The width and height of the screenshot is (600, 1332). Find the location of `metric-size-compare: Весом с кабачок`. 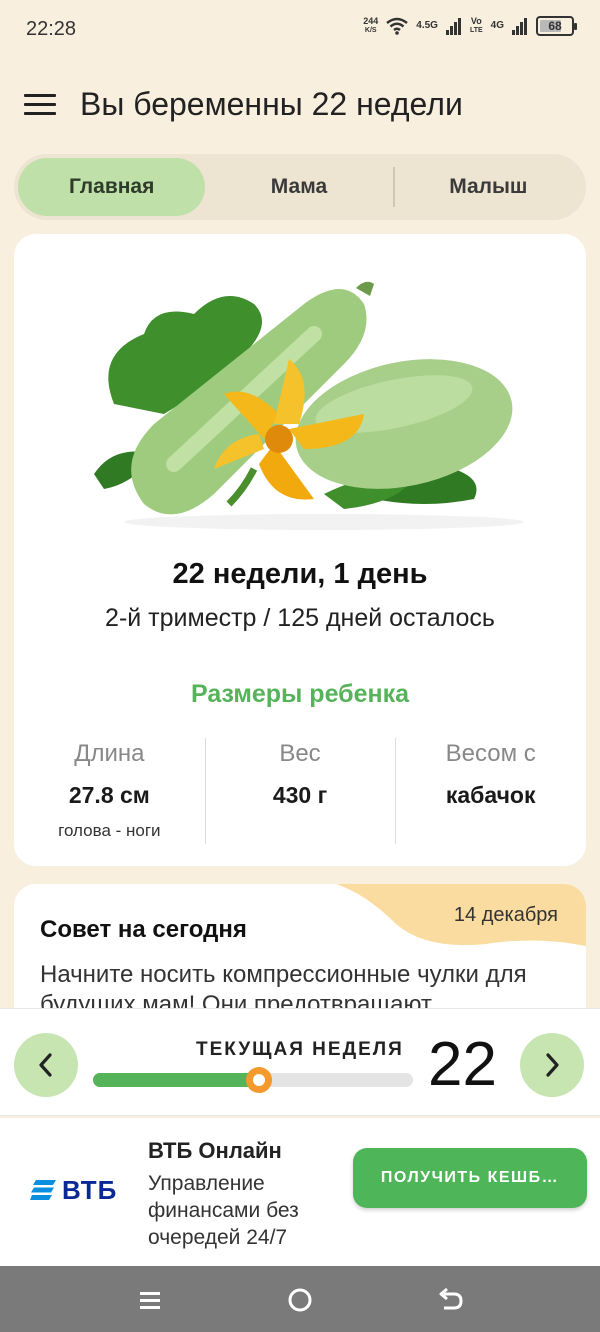

metric-size-compare: Весом с кабачок is located at coordinates (490, 790).